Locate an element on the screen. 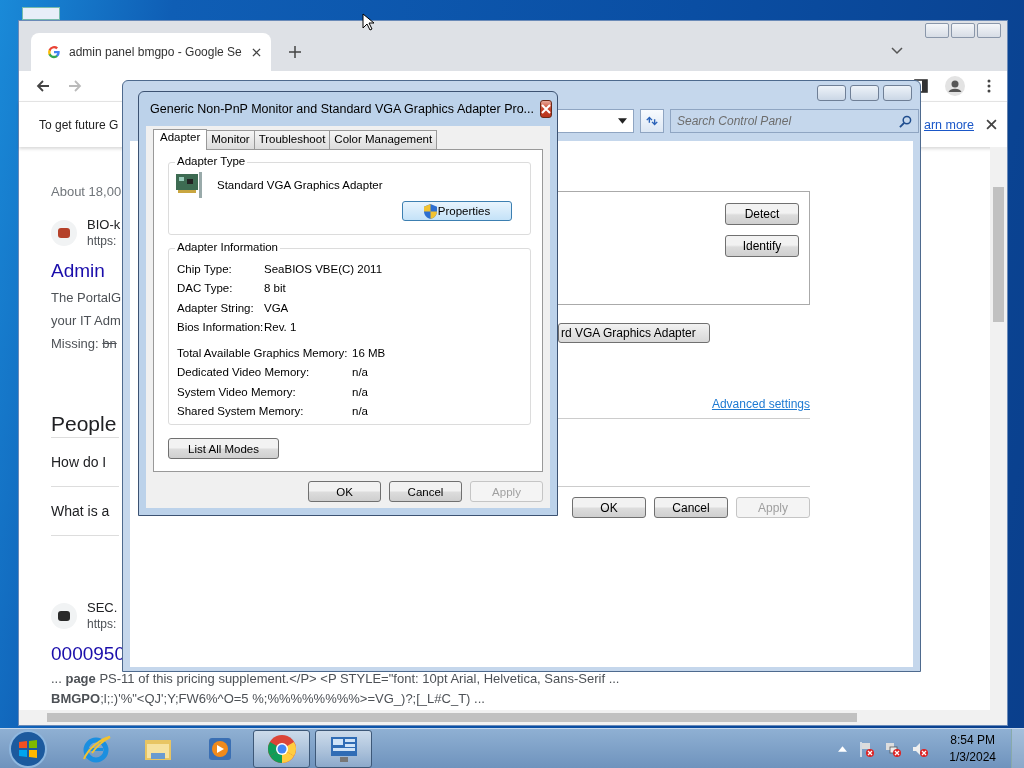 The height and width of the screenshot is (768, 1024). info-text: To get future G is located at coordinates (79, 124).